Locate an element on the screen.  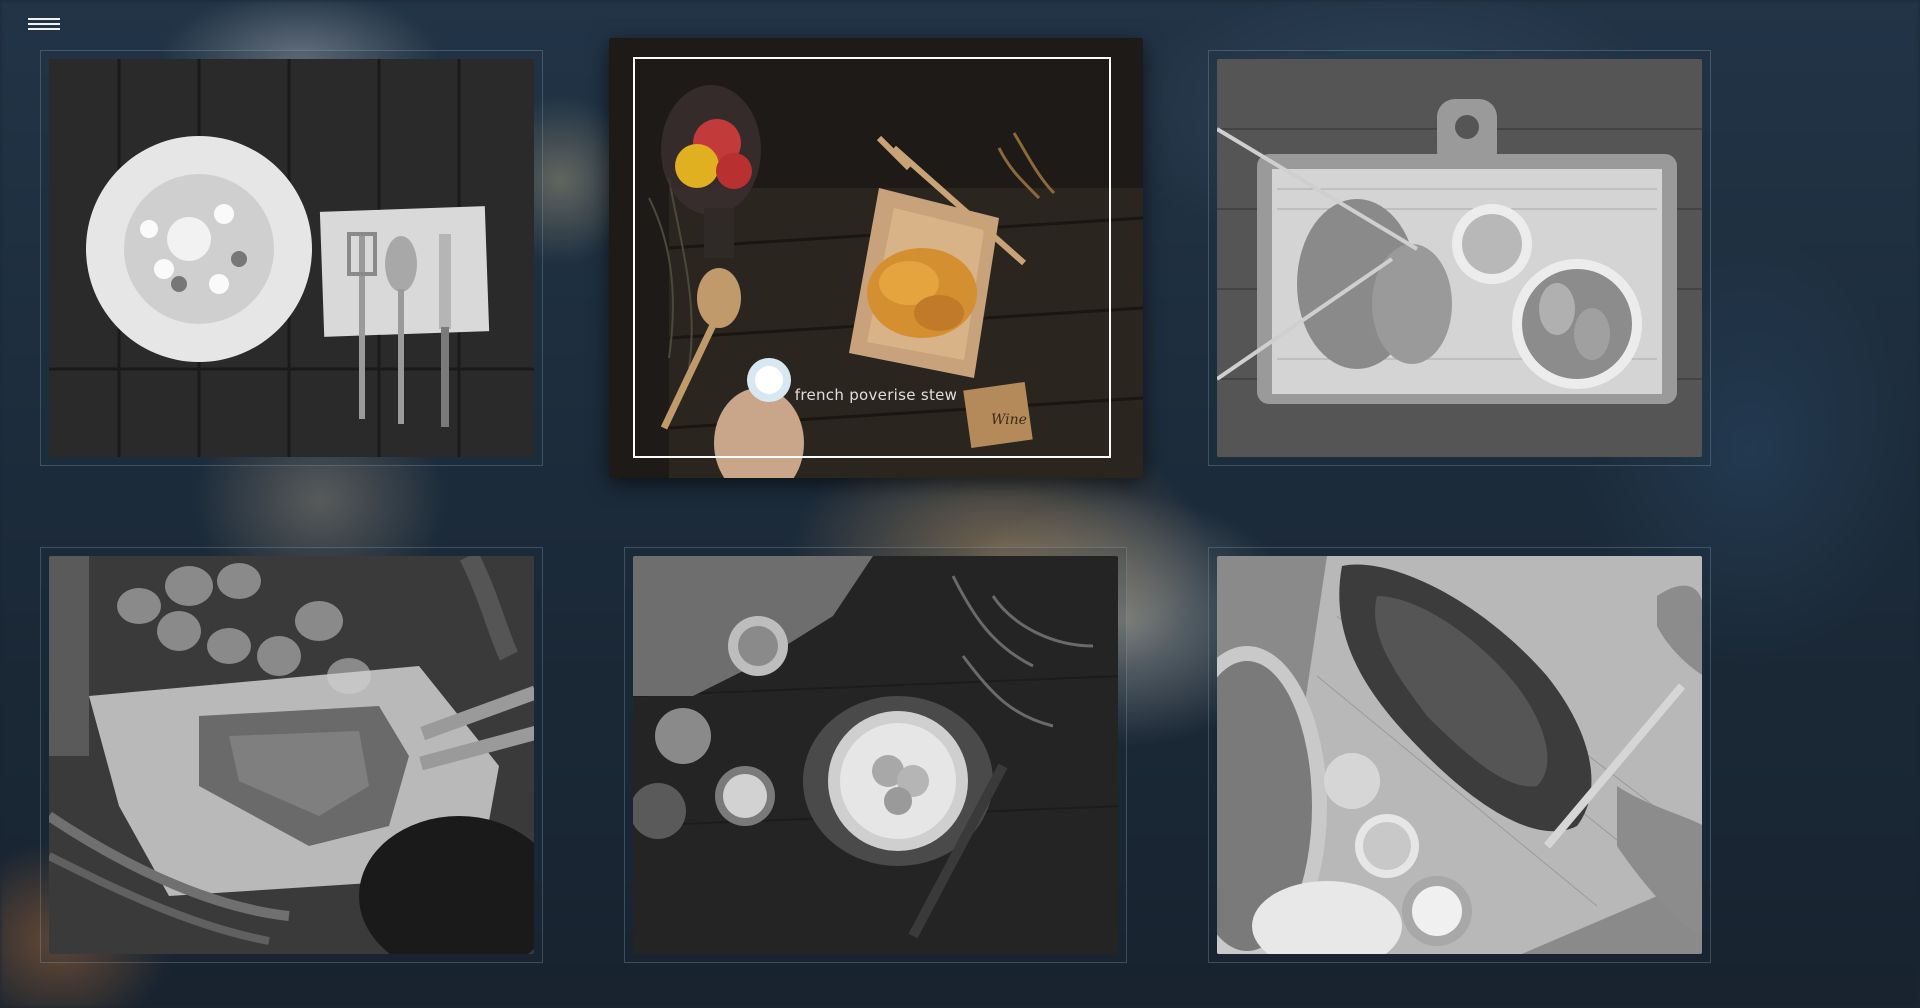
cake-on-table-photo is located at coordinates (875, 755).